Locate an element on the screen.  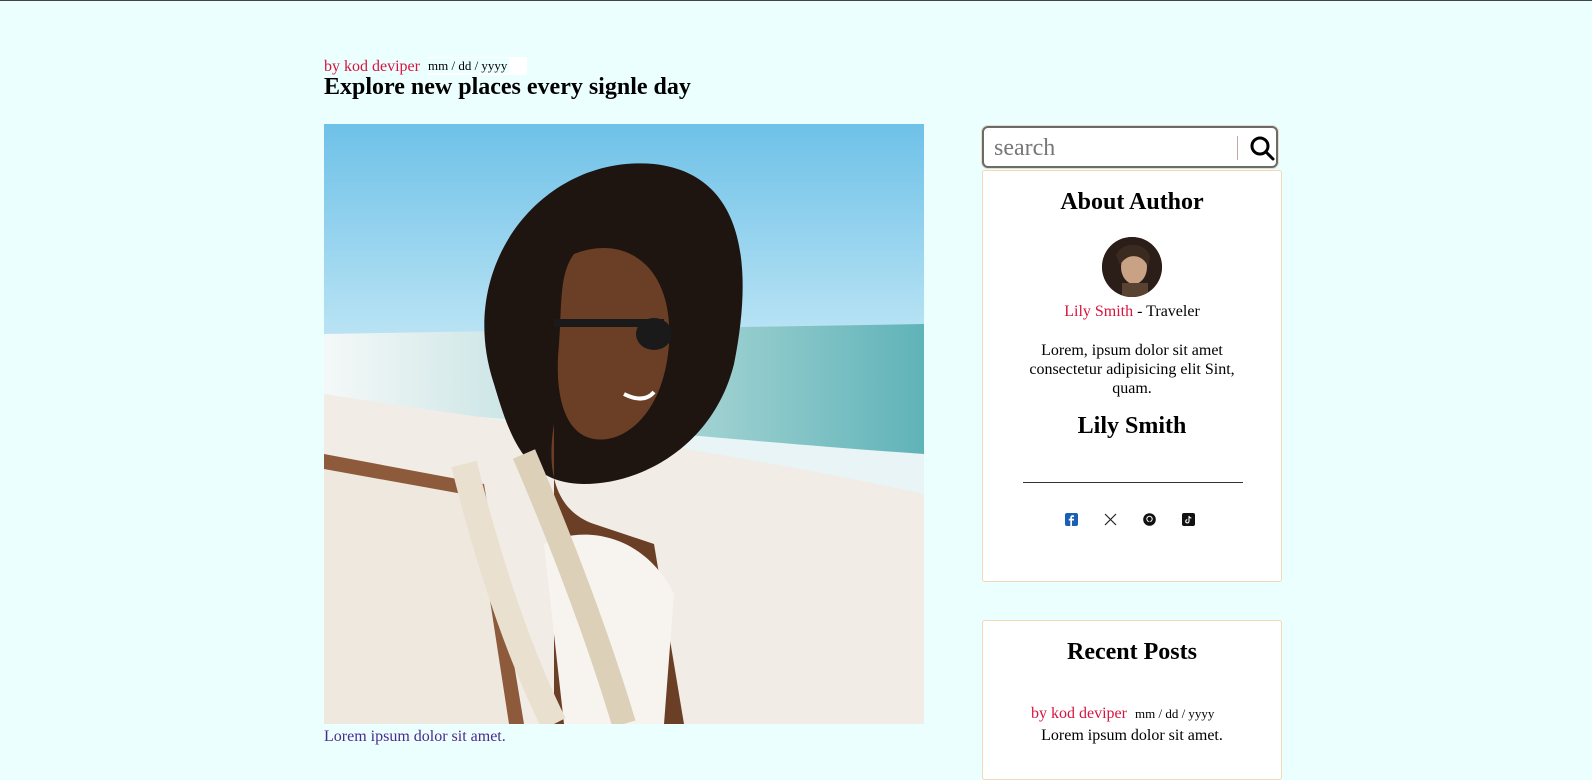
avatar is located at coordinates (1132, 267).